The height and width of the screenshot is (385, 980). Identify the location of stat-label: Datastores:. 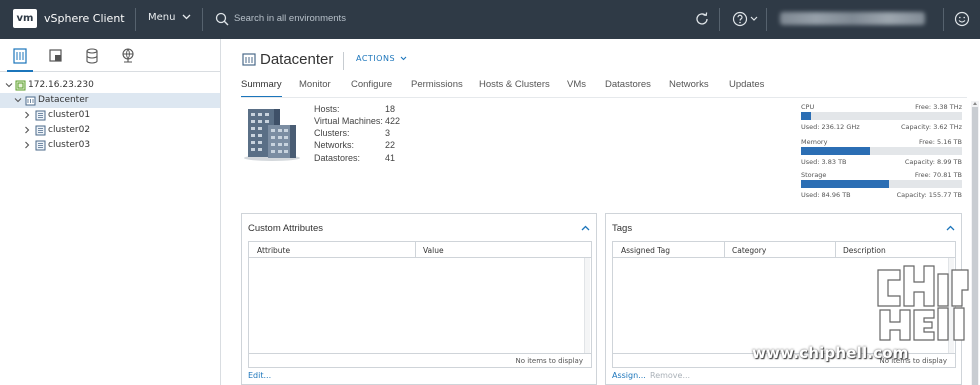
(337, 158).